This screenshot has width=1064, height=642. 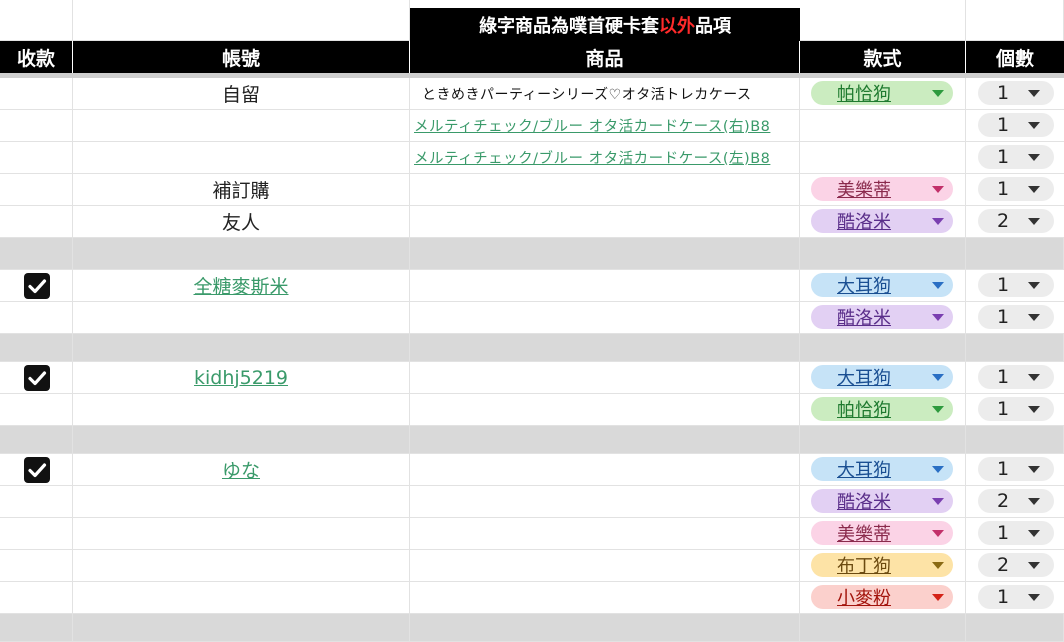 I want to click on header-product: 商品, so click(x=605, y=57).